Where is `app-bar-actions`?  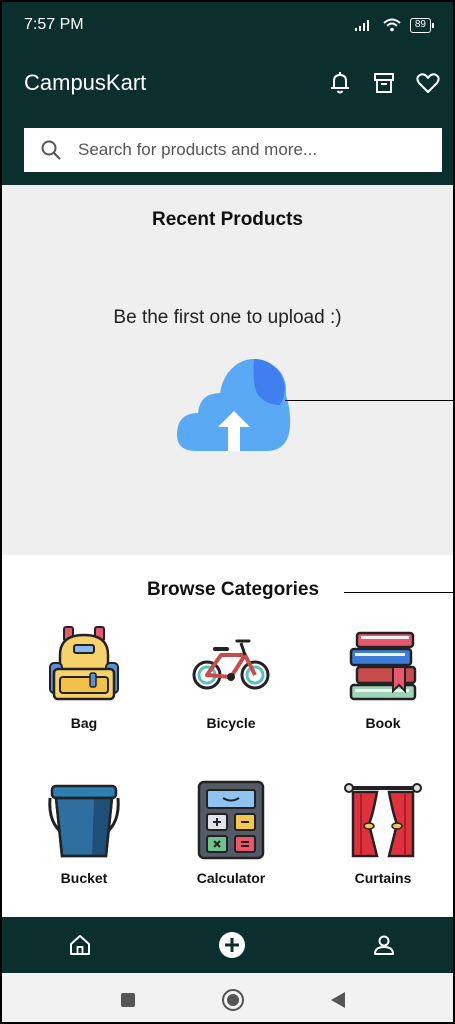
app-bar-actions is located at coordinates (384, 83).